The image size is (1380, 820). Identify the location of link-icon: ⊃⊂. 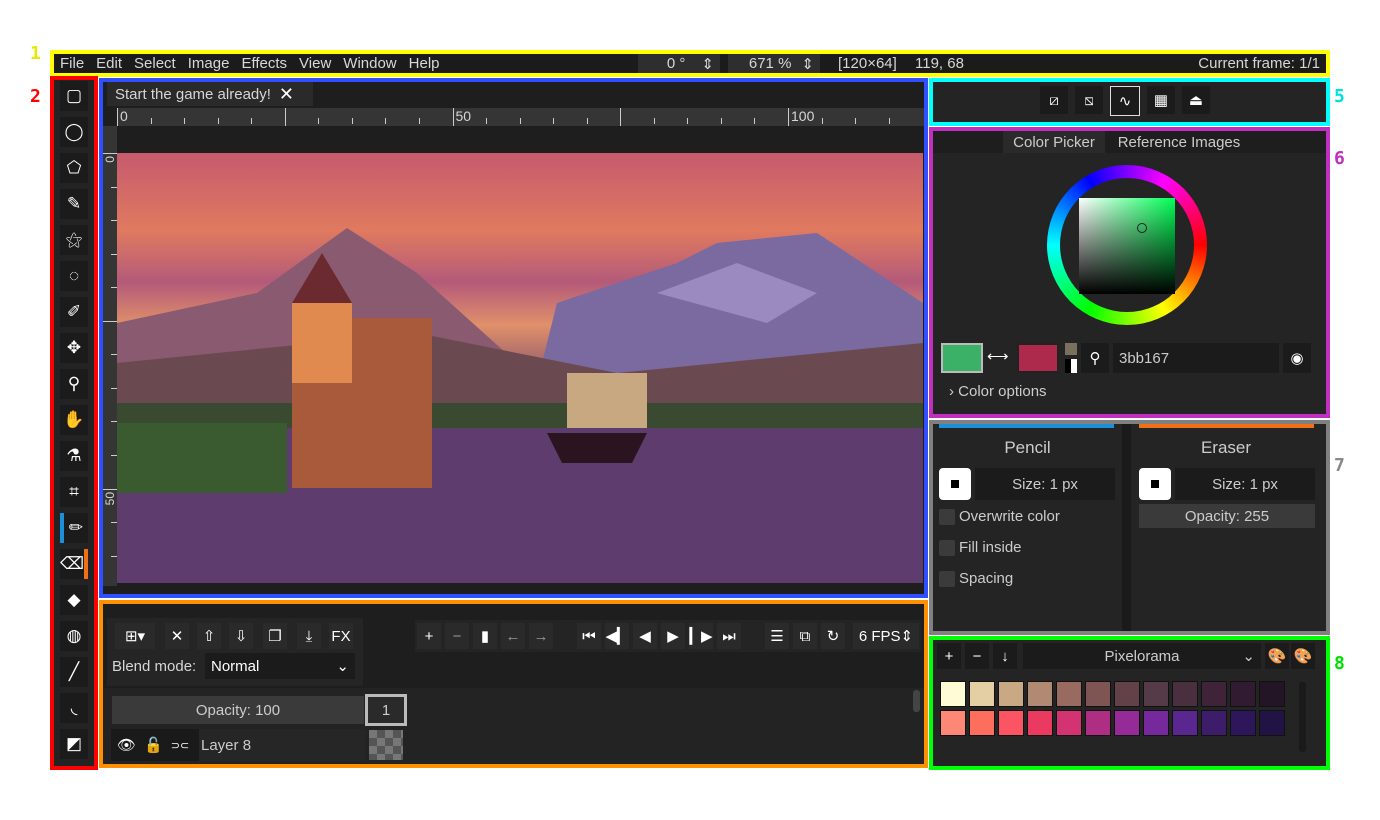
(180, 745).